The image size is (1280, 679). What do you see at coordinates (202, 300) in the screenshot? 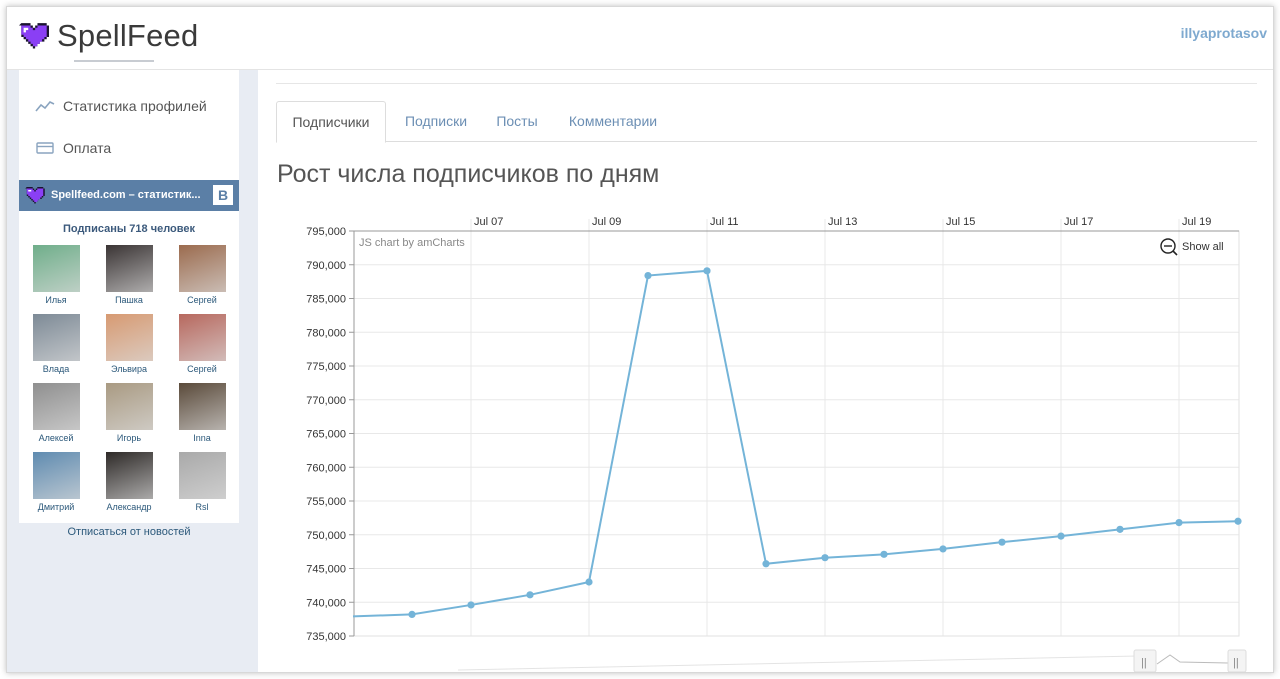
I see `friend-name: Сергей` at bounding box center [202, 300].